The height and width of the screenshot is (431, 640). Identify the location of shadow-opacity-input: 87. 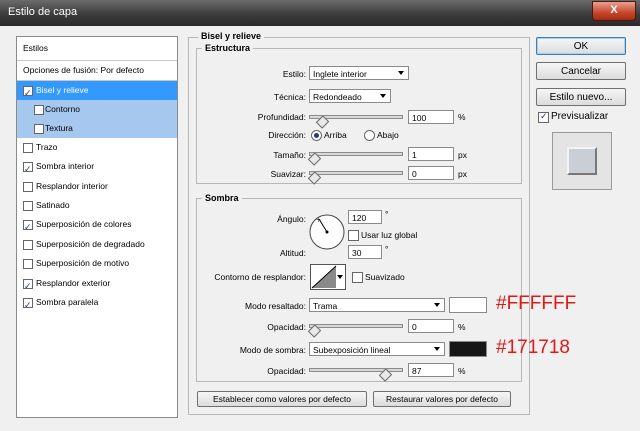
(431, 370).